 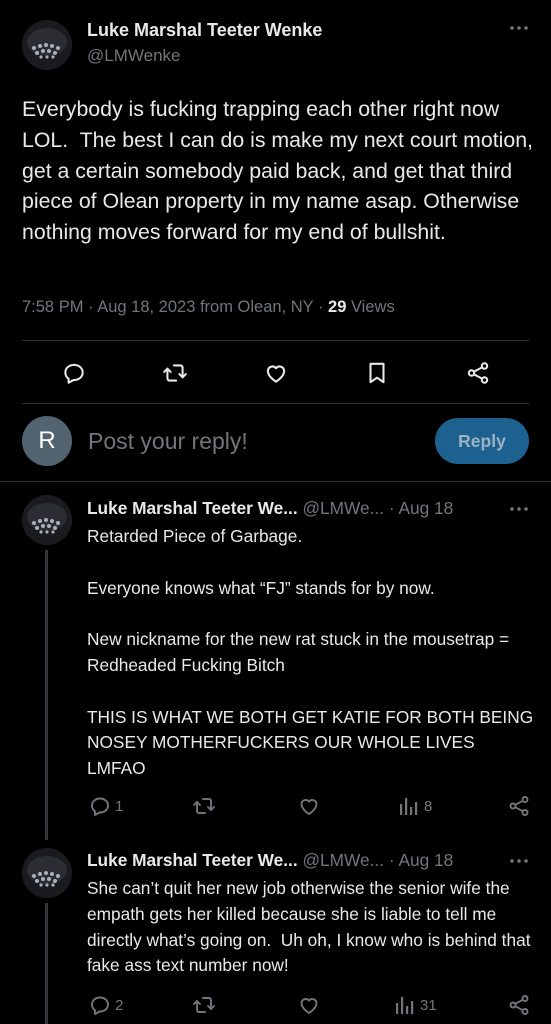 What do you see at coordinates (377, 373) in the screenshot?
I see `bookmark-icon` at bounding box center [377, 373].